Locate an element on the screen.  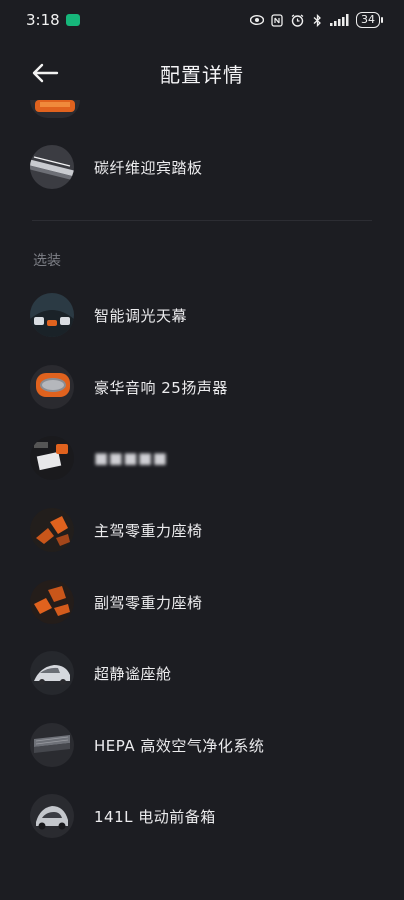
signal-icon is located at coordinates (340, 20).